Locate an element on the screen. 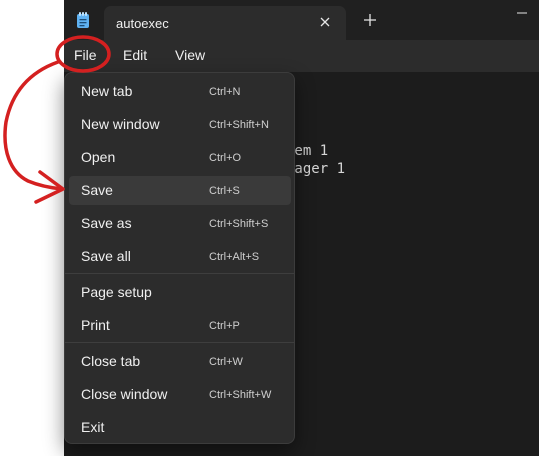 Image resolution: width=539 pixels, height=456 pixels. notepad-app-icon is located at coordinates (83, 20).